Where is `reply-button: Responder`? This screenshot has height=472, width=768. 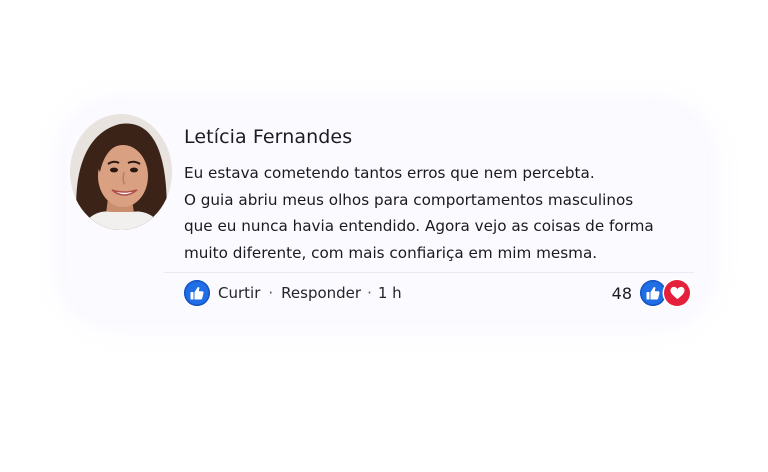 reply-button: Responder is located at coordinates (321, 293).